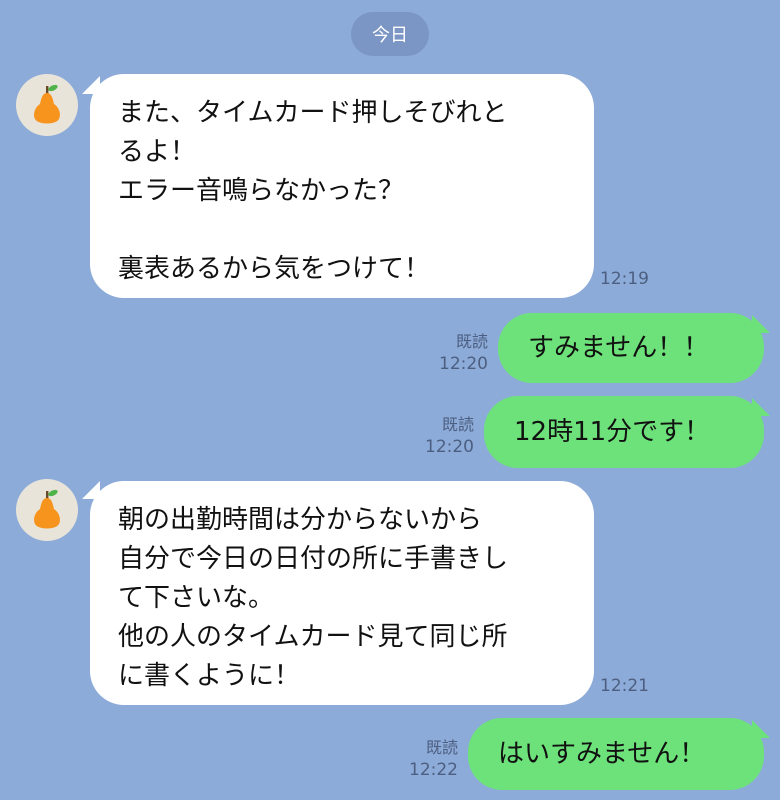  Describe the element at coordinates (390, 34) in the screenshot. I see `date-separator: 今日` at that location.